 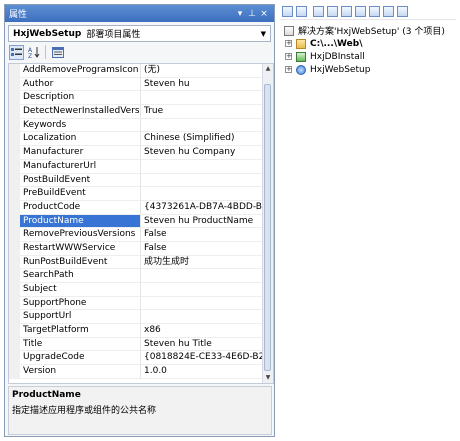 I want to click on property-name: SupportUrl, so click(x=80, y=317).